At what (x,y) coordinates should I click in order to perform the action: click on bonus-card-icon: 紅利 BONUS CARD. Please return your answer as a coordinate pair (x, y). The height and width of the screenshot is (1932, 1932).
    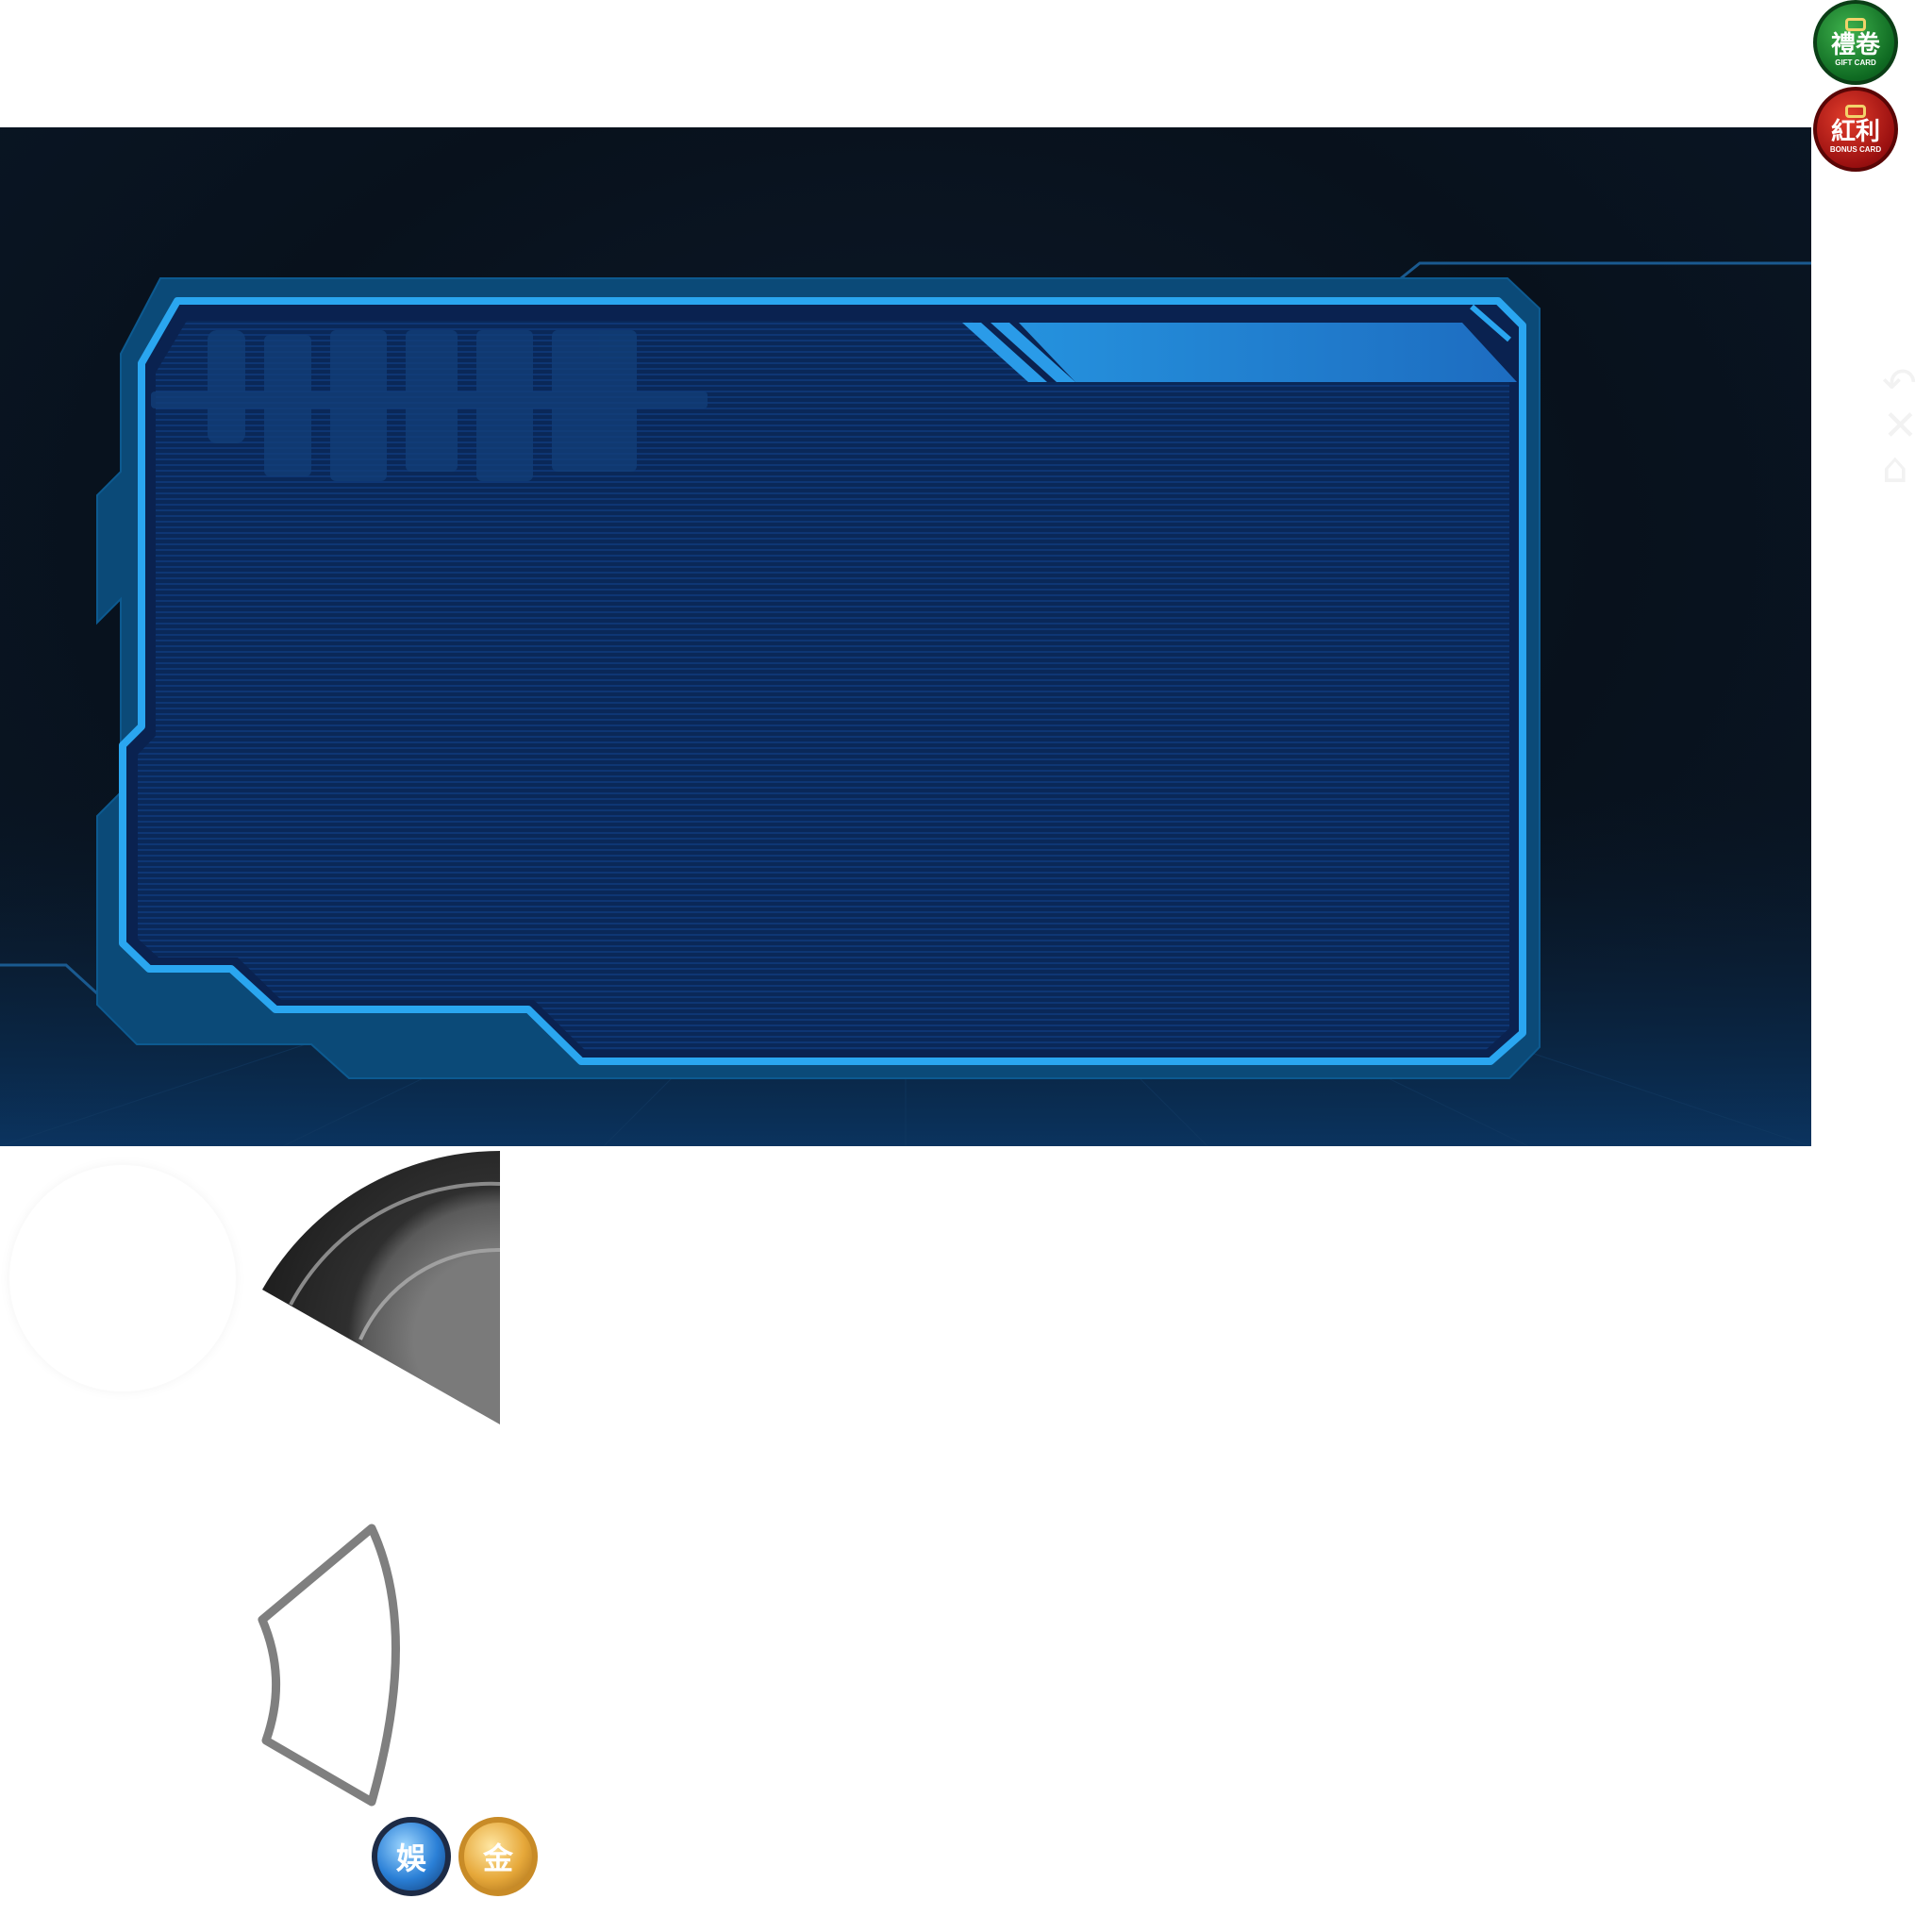
    Looking at the image, I should click on (1856, 129).